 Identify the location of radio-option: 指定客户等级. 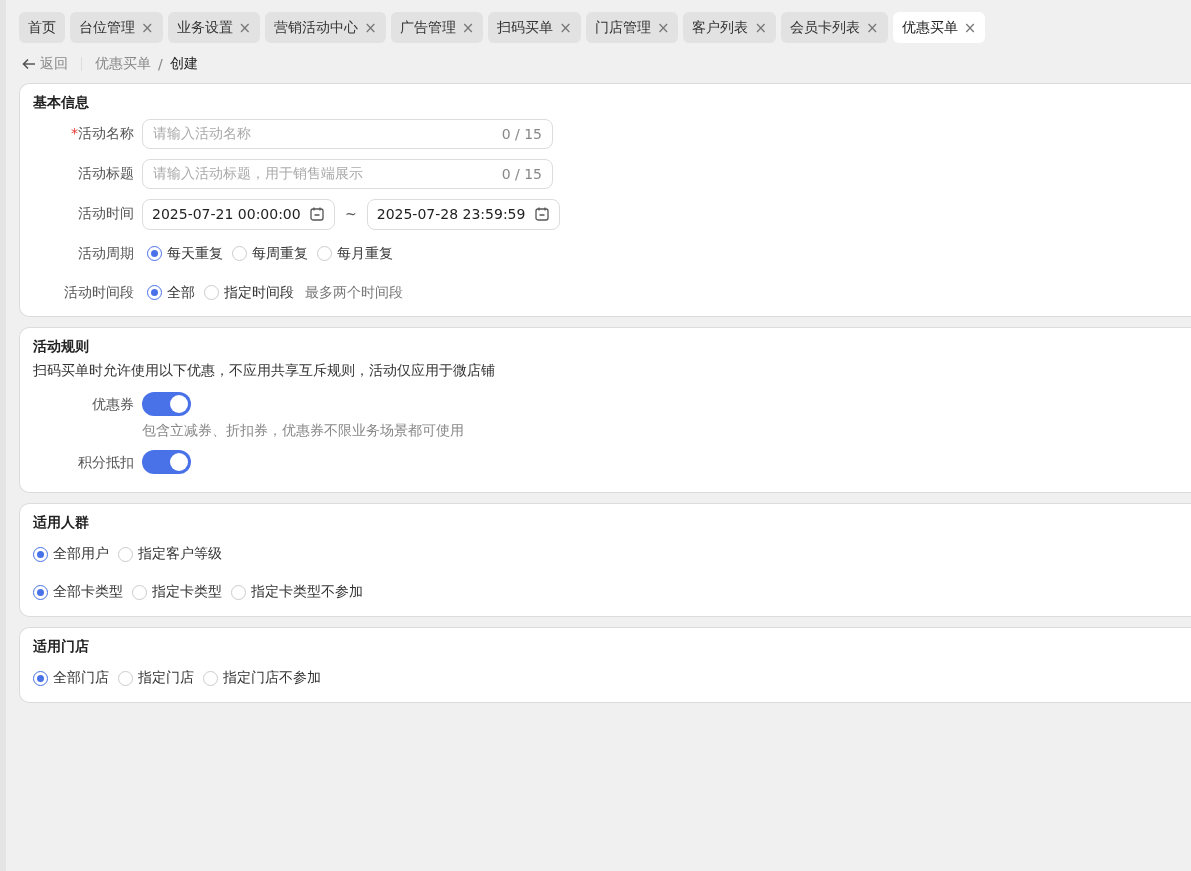
(170, 554).